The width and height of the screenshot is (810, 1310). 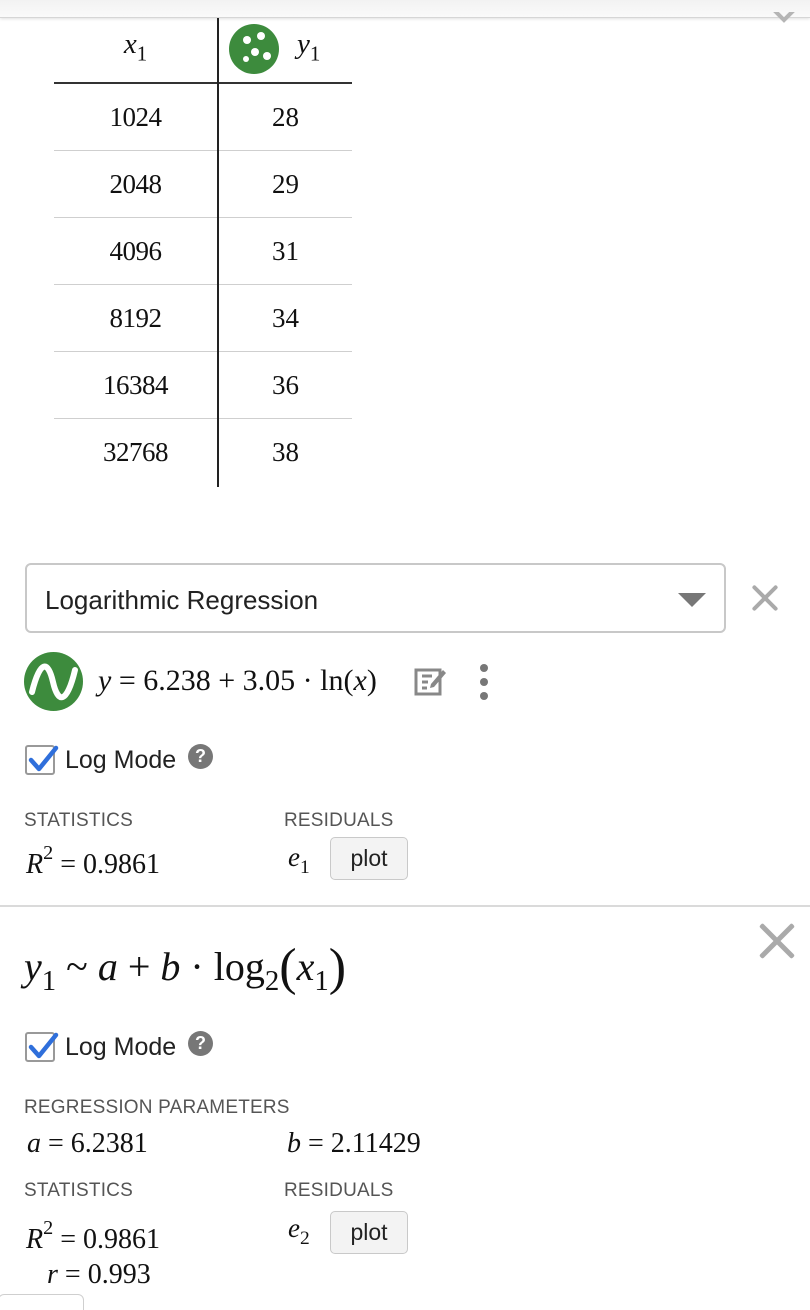 What do you see at coordinates (285, 385) in the screenshot?
I see `cell-y: 36` at bounding box center [285, 385].